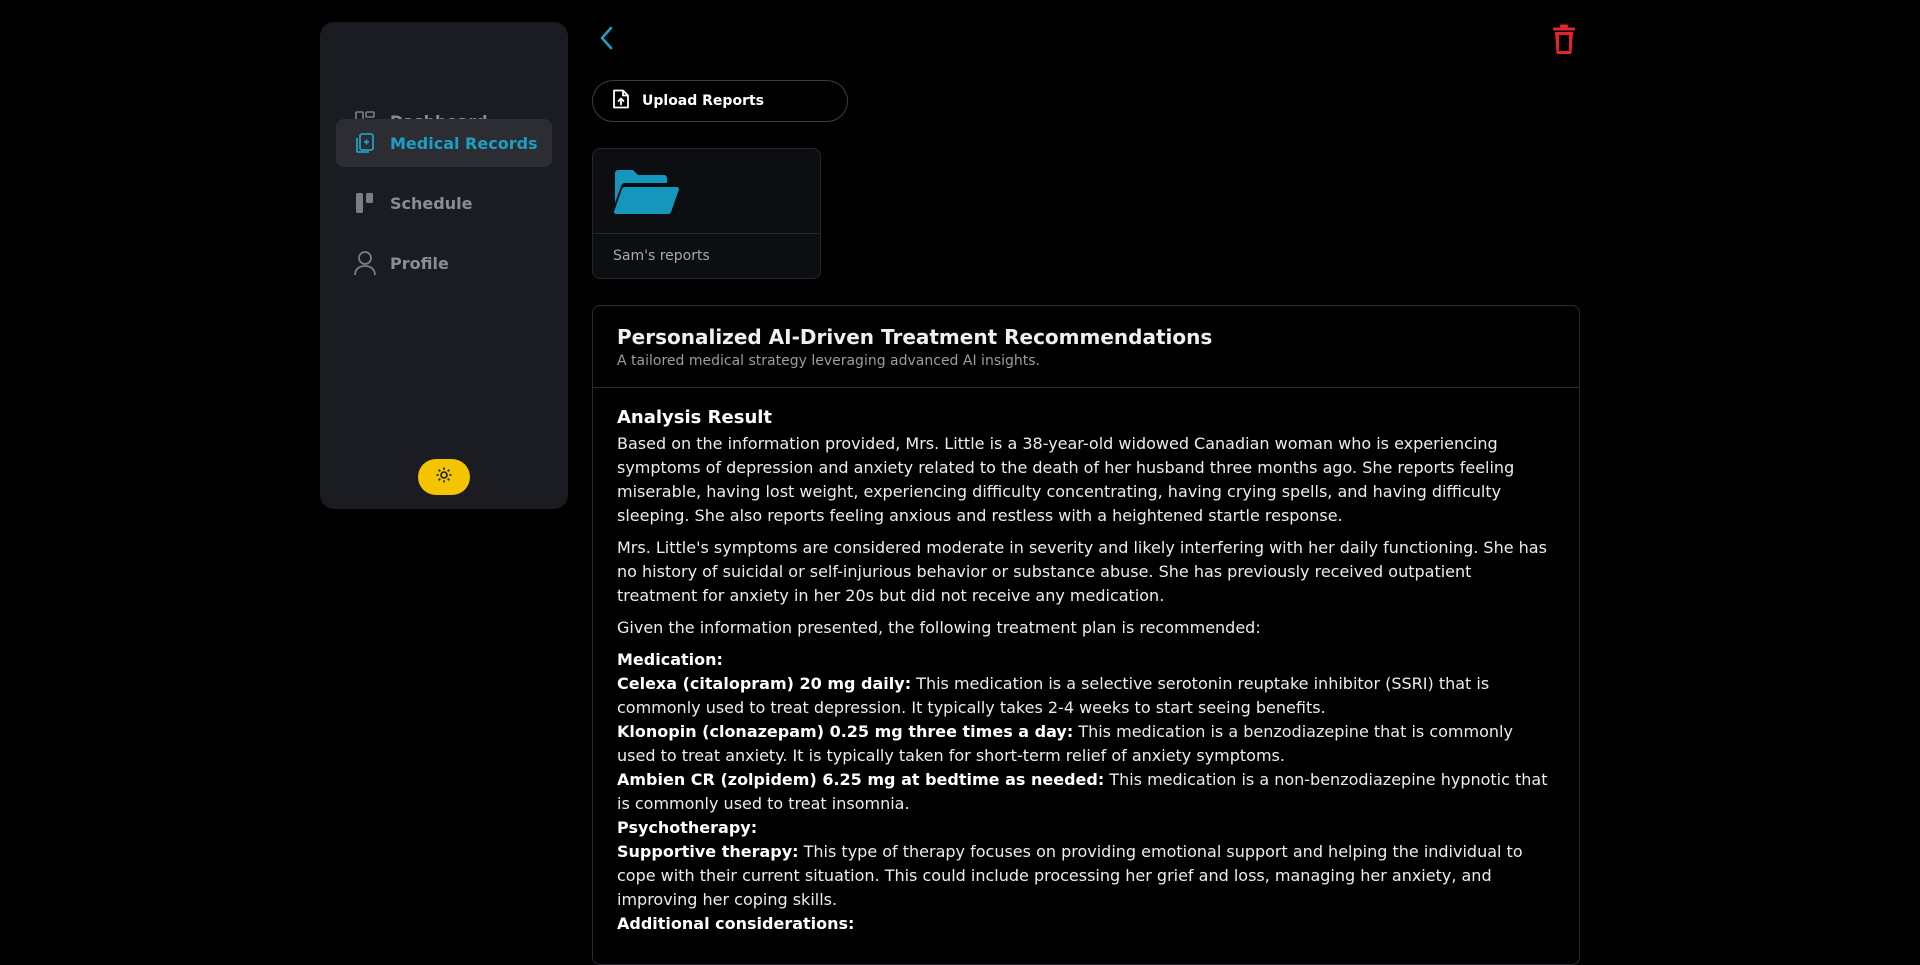  I want to click on folder-name: Sam's reports, so click(661, 256).